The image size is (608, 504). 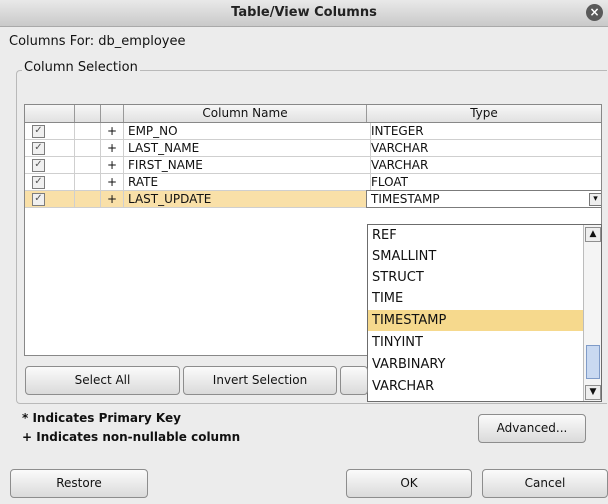 What do you see at coordinates (595, 199) in the screenshot?
I see `combobox-arrow-icon: ▾` at bounding box center [595, 199].